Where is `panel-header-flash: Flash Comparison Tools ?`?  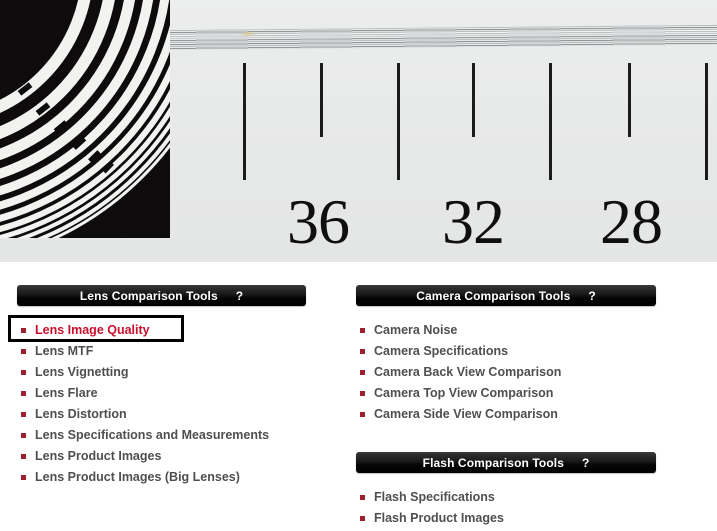 panel-header-flash: Flash Comparison Tools ? is located at coordinates (506, 462).